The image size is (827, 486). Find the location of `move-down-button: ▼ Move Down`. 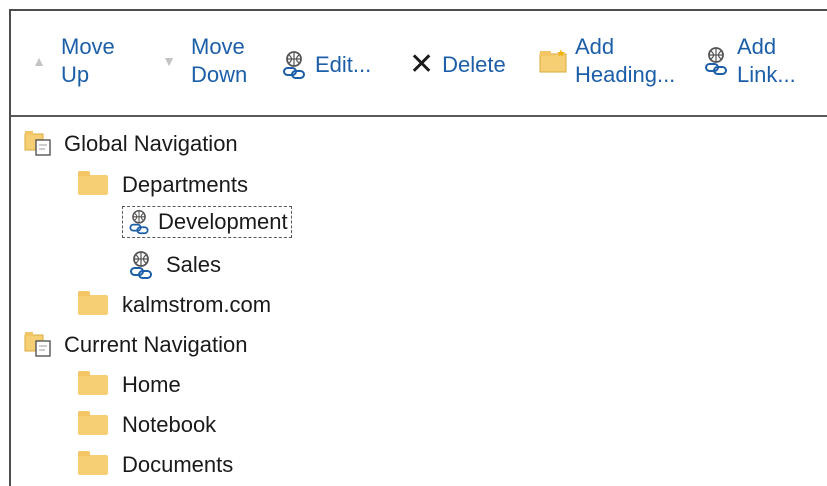

move-down-button: ▼ Move Down is located at coordinates (213, 61).